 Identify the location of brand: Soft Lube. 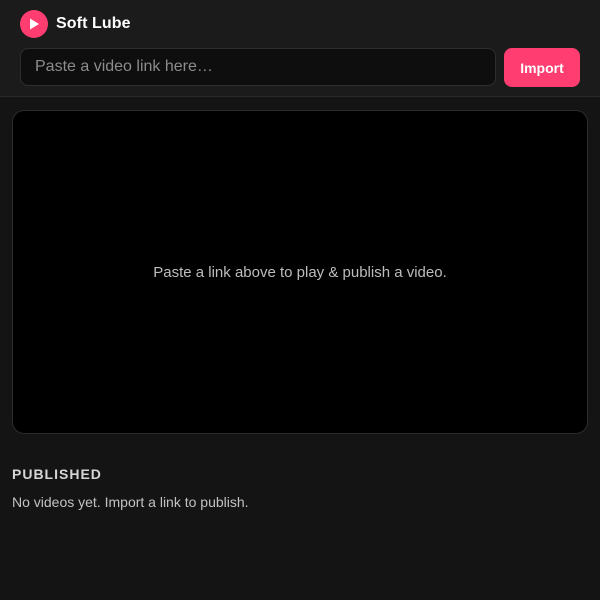
(75, 24).